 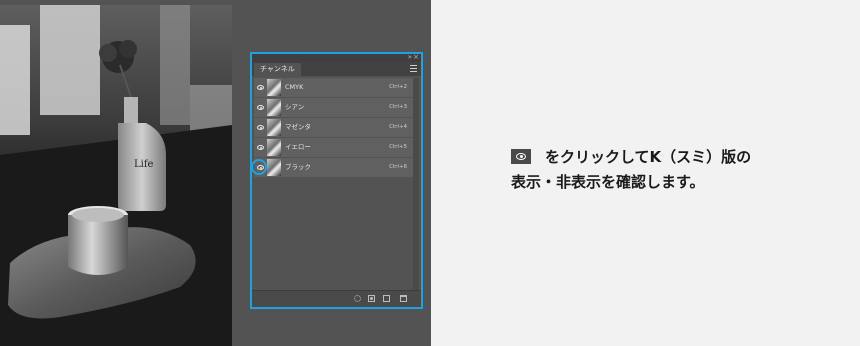 I want to click on close-icon: ×, so click(x=416, y=57).